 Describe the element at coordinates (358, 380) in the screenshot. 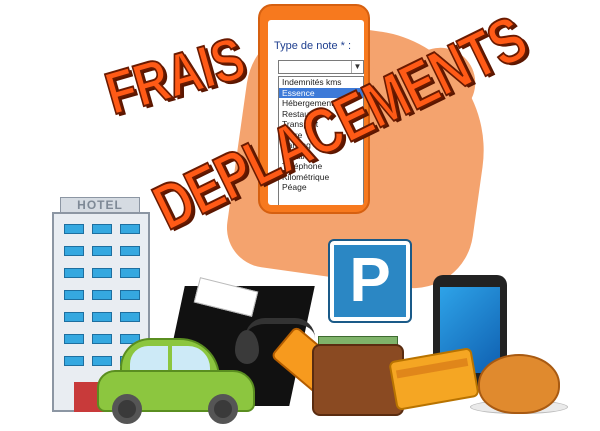

I see `wallet-icon` at that location.